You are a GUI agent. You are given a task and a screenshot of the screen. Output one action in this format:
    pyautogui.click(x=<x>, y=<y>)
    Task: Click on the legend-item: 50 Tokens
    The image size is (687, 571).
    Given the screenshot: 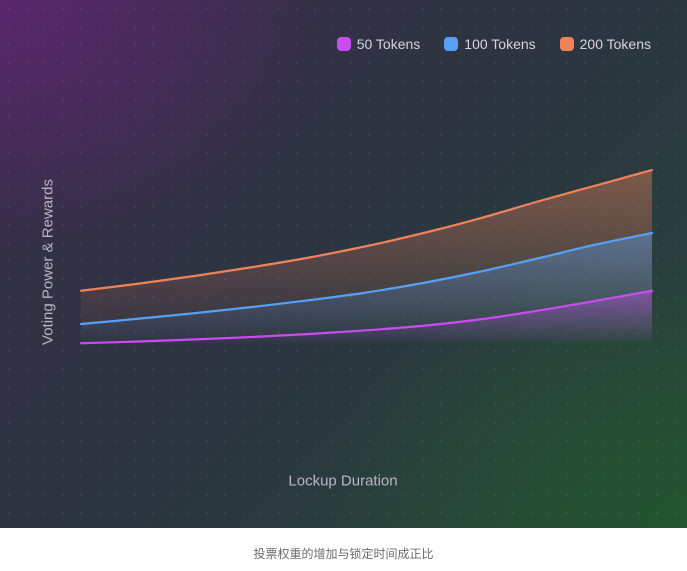 What is the action you would take?
    pyautogui.click(x=378, y=44)
    